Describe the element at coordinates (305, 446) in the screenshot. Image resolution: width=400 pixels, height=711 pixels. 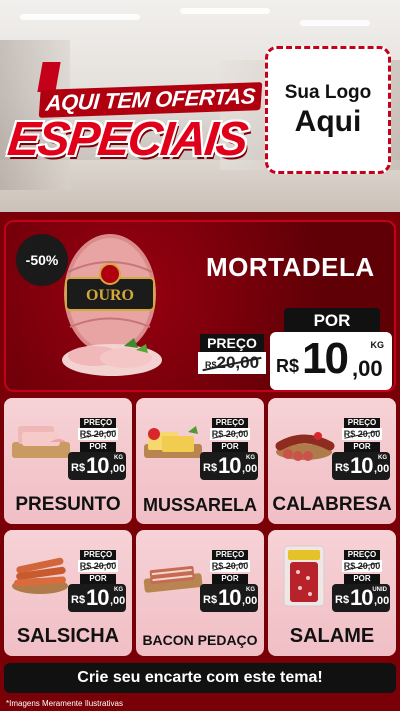
I see `calabresa-image` at that location.